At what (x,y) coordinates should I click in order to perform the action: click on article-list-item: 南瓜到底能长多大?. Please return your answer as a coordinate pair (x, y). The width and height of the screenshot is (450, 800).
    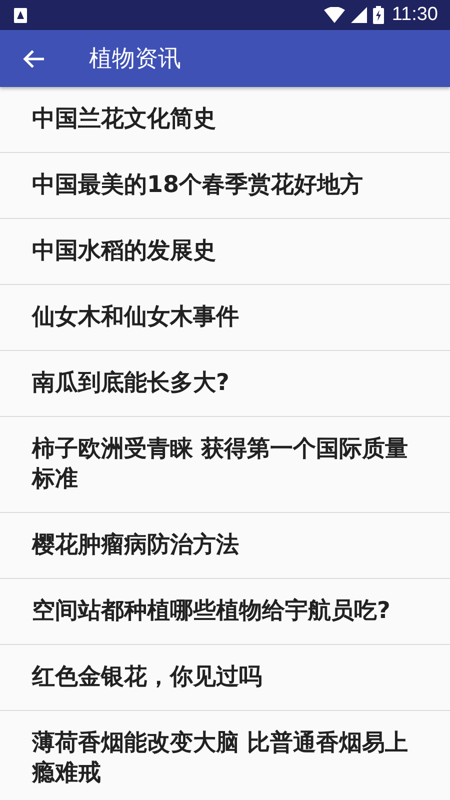
    Looking at the image, I should click on (225, 384).